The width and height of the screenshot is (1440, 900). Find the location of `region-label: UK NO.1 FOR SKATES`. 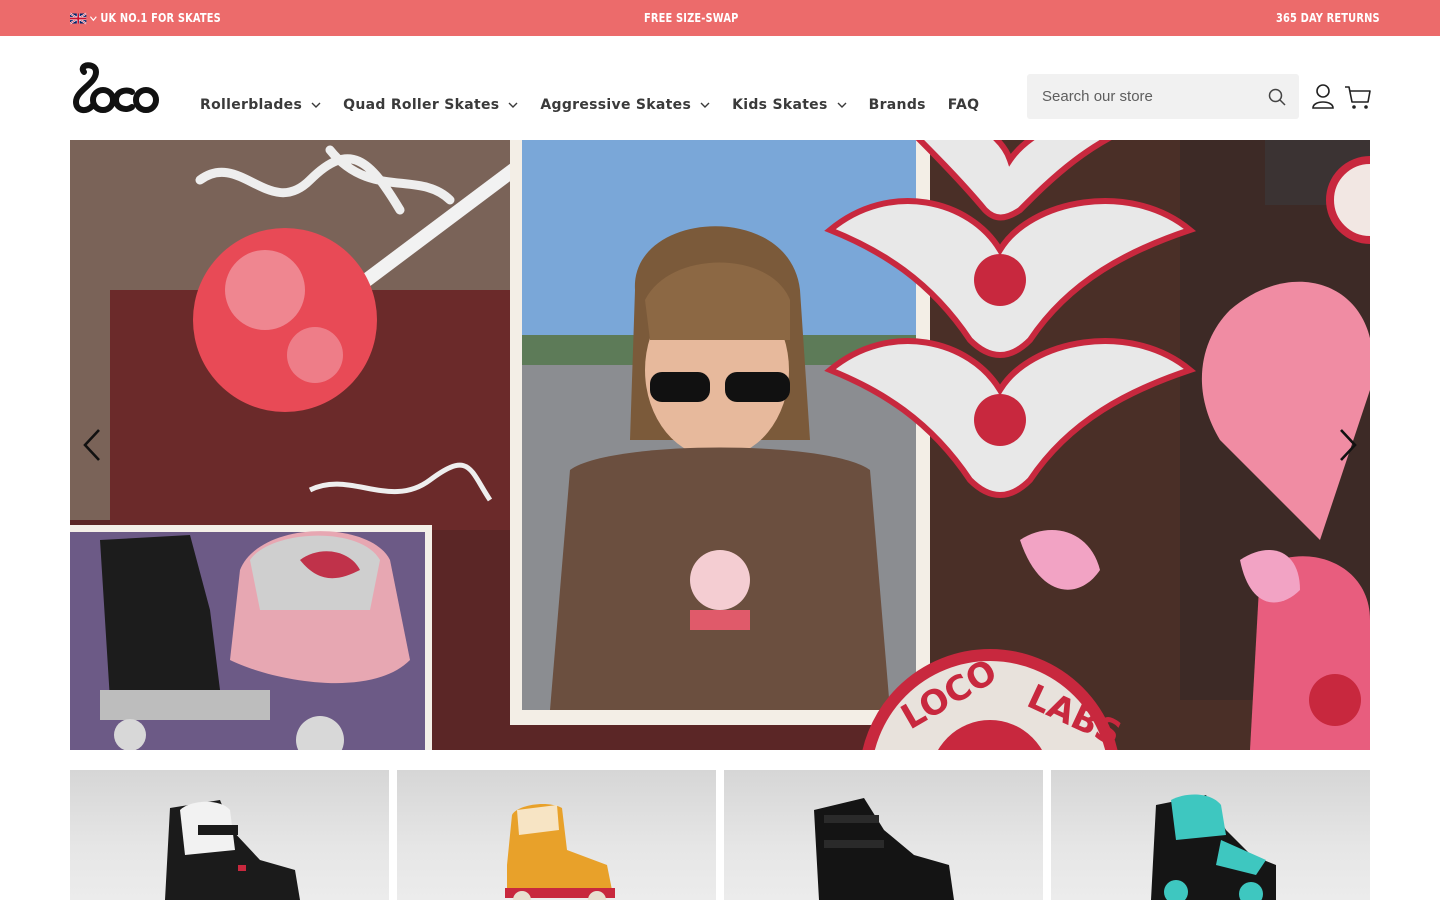

region-label: UK NO.1 FOR SKATES is located at coordinates (160, 18).